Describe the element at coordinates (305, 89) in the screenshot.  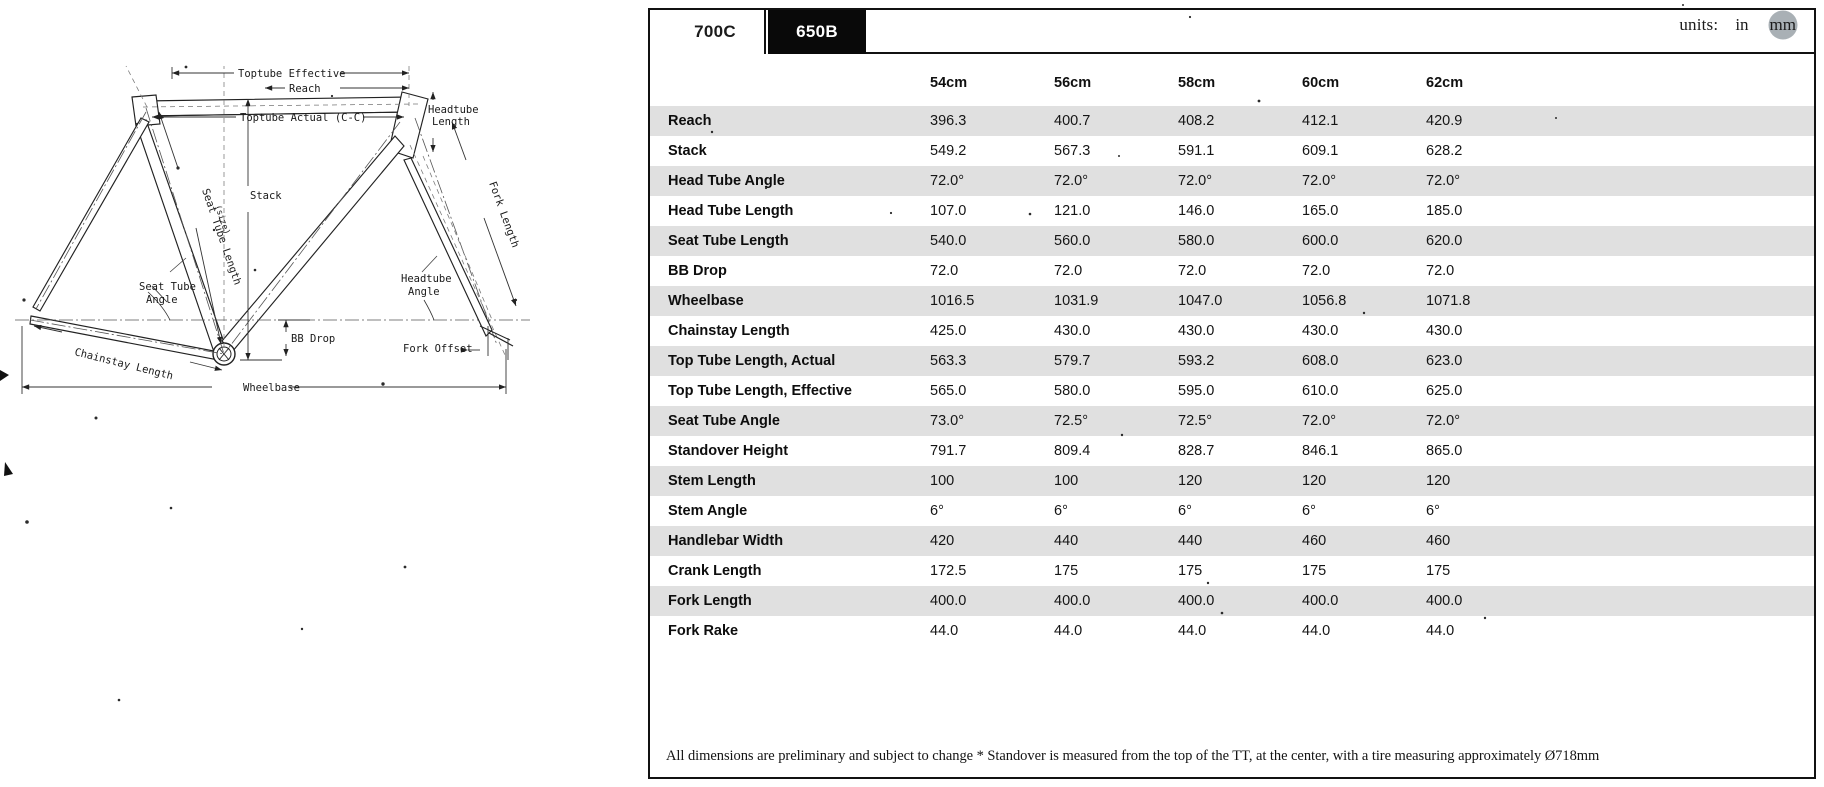
I see `label-reach: Reach` at that location.